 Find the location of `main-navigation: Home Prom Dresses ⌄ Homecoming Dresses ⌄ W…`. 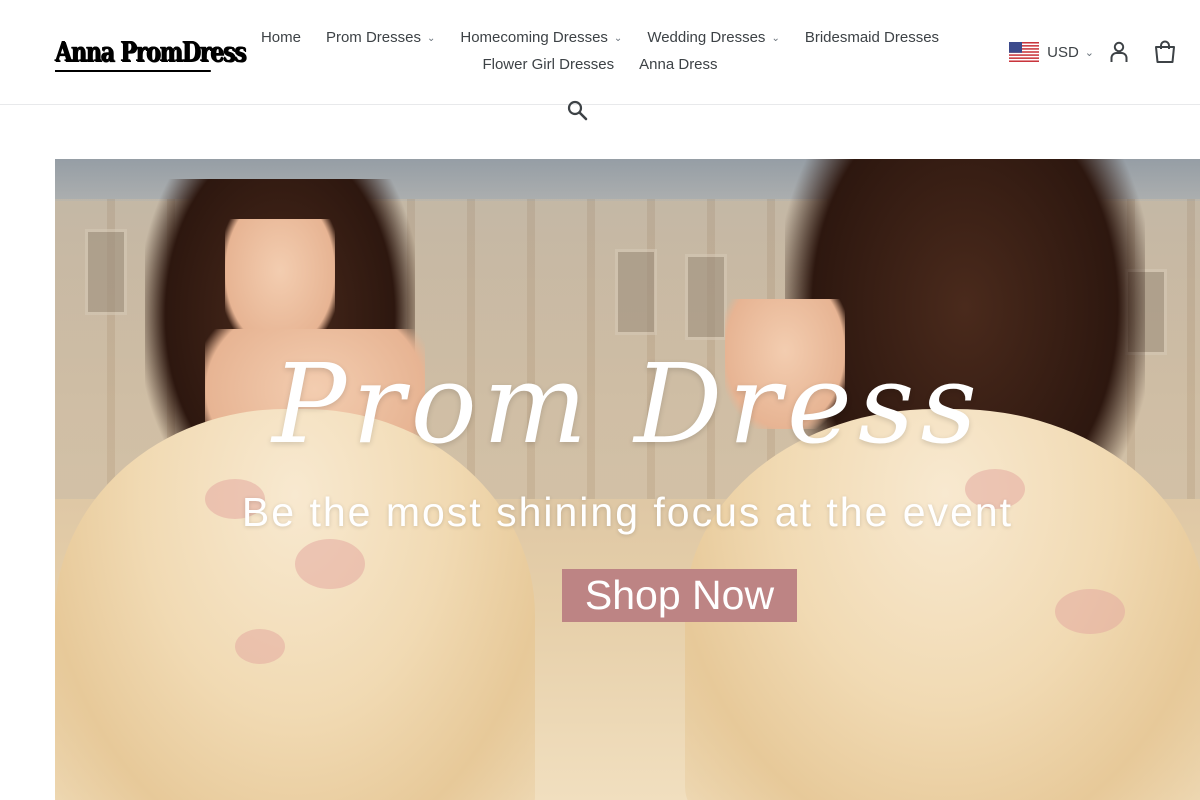

main-navigation: Home Prom Dresses ⌄ Homecoming Dresses ⌄ W… is located at coordinates (600, 51).